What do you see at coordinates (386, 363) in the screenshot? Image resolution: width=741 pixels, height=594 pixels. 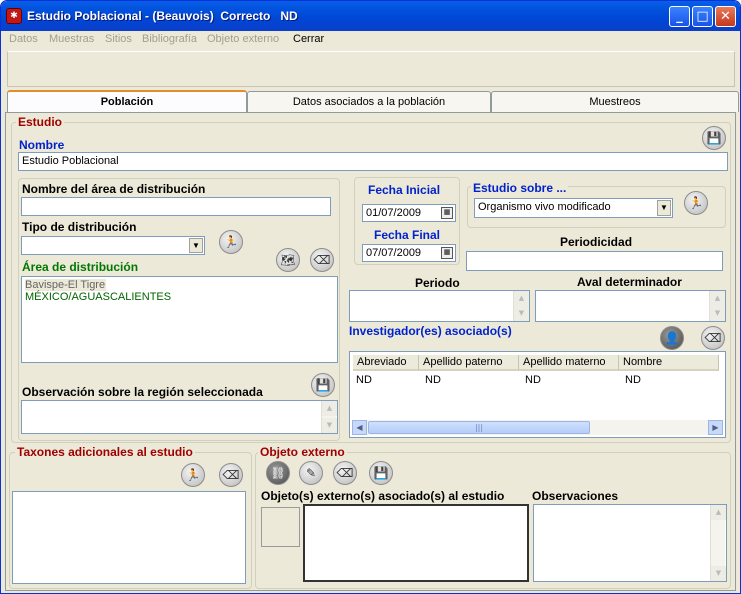 I see `column-header: Abreviado` at bounding box center [386, 363].